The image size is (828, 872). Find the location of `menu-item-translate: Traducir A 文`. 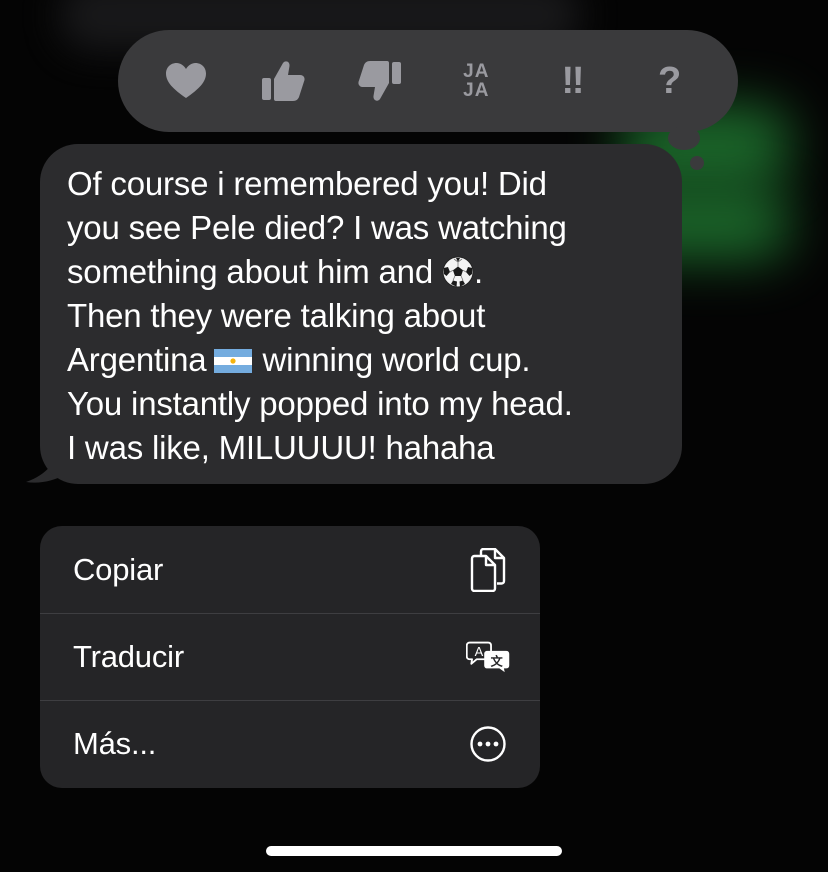

menu-item-translate: Traducir A 文 is located at coordinates (290, 656).